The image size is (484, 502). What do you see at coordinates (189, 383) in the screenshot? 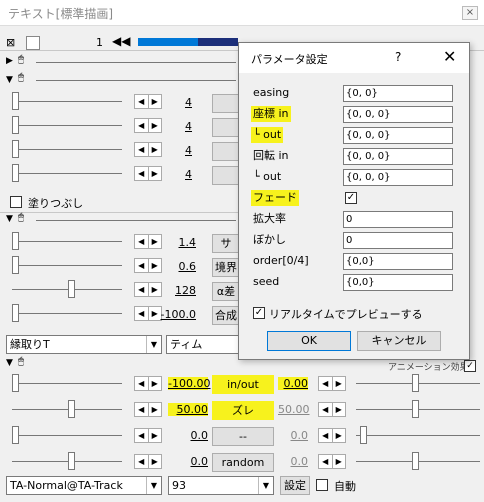
I see `left-value: -100.00` at bounding box center [189, 383].